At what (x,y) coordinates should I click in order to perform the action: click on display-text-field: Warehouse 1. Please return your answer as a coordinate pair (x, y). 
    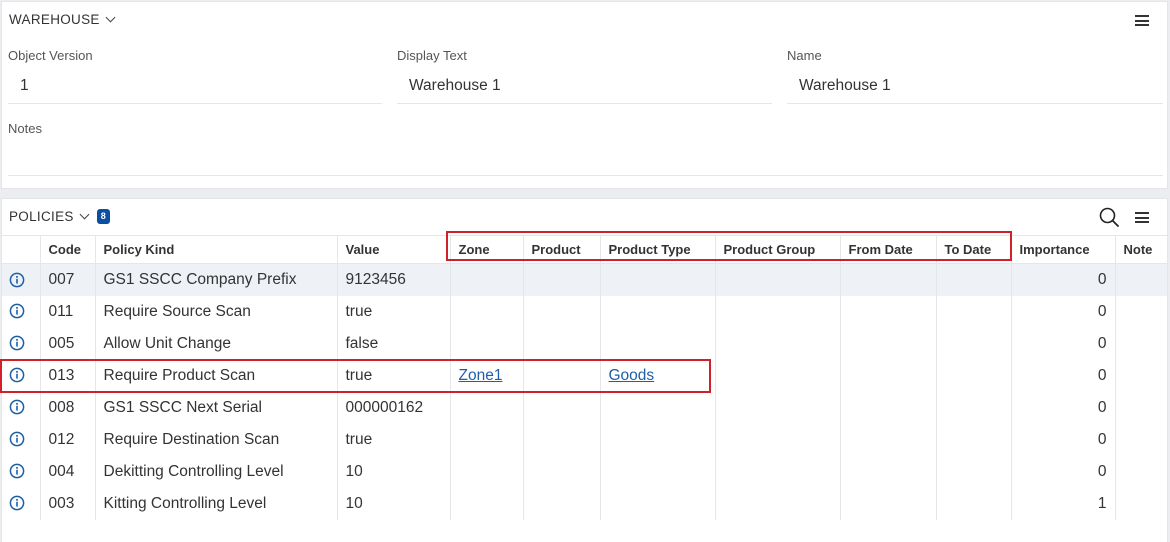
    Looking at the image, I should click on (455, 86).